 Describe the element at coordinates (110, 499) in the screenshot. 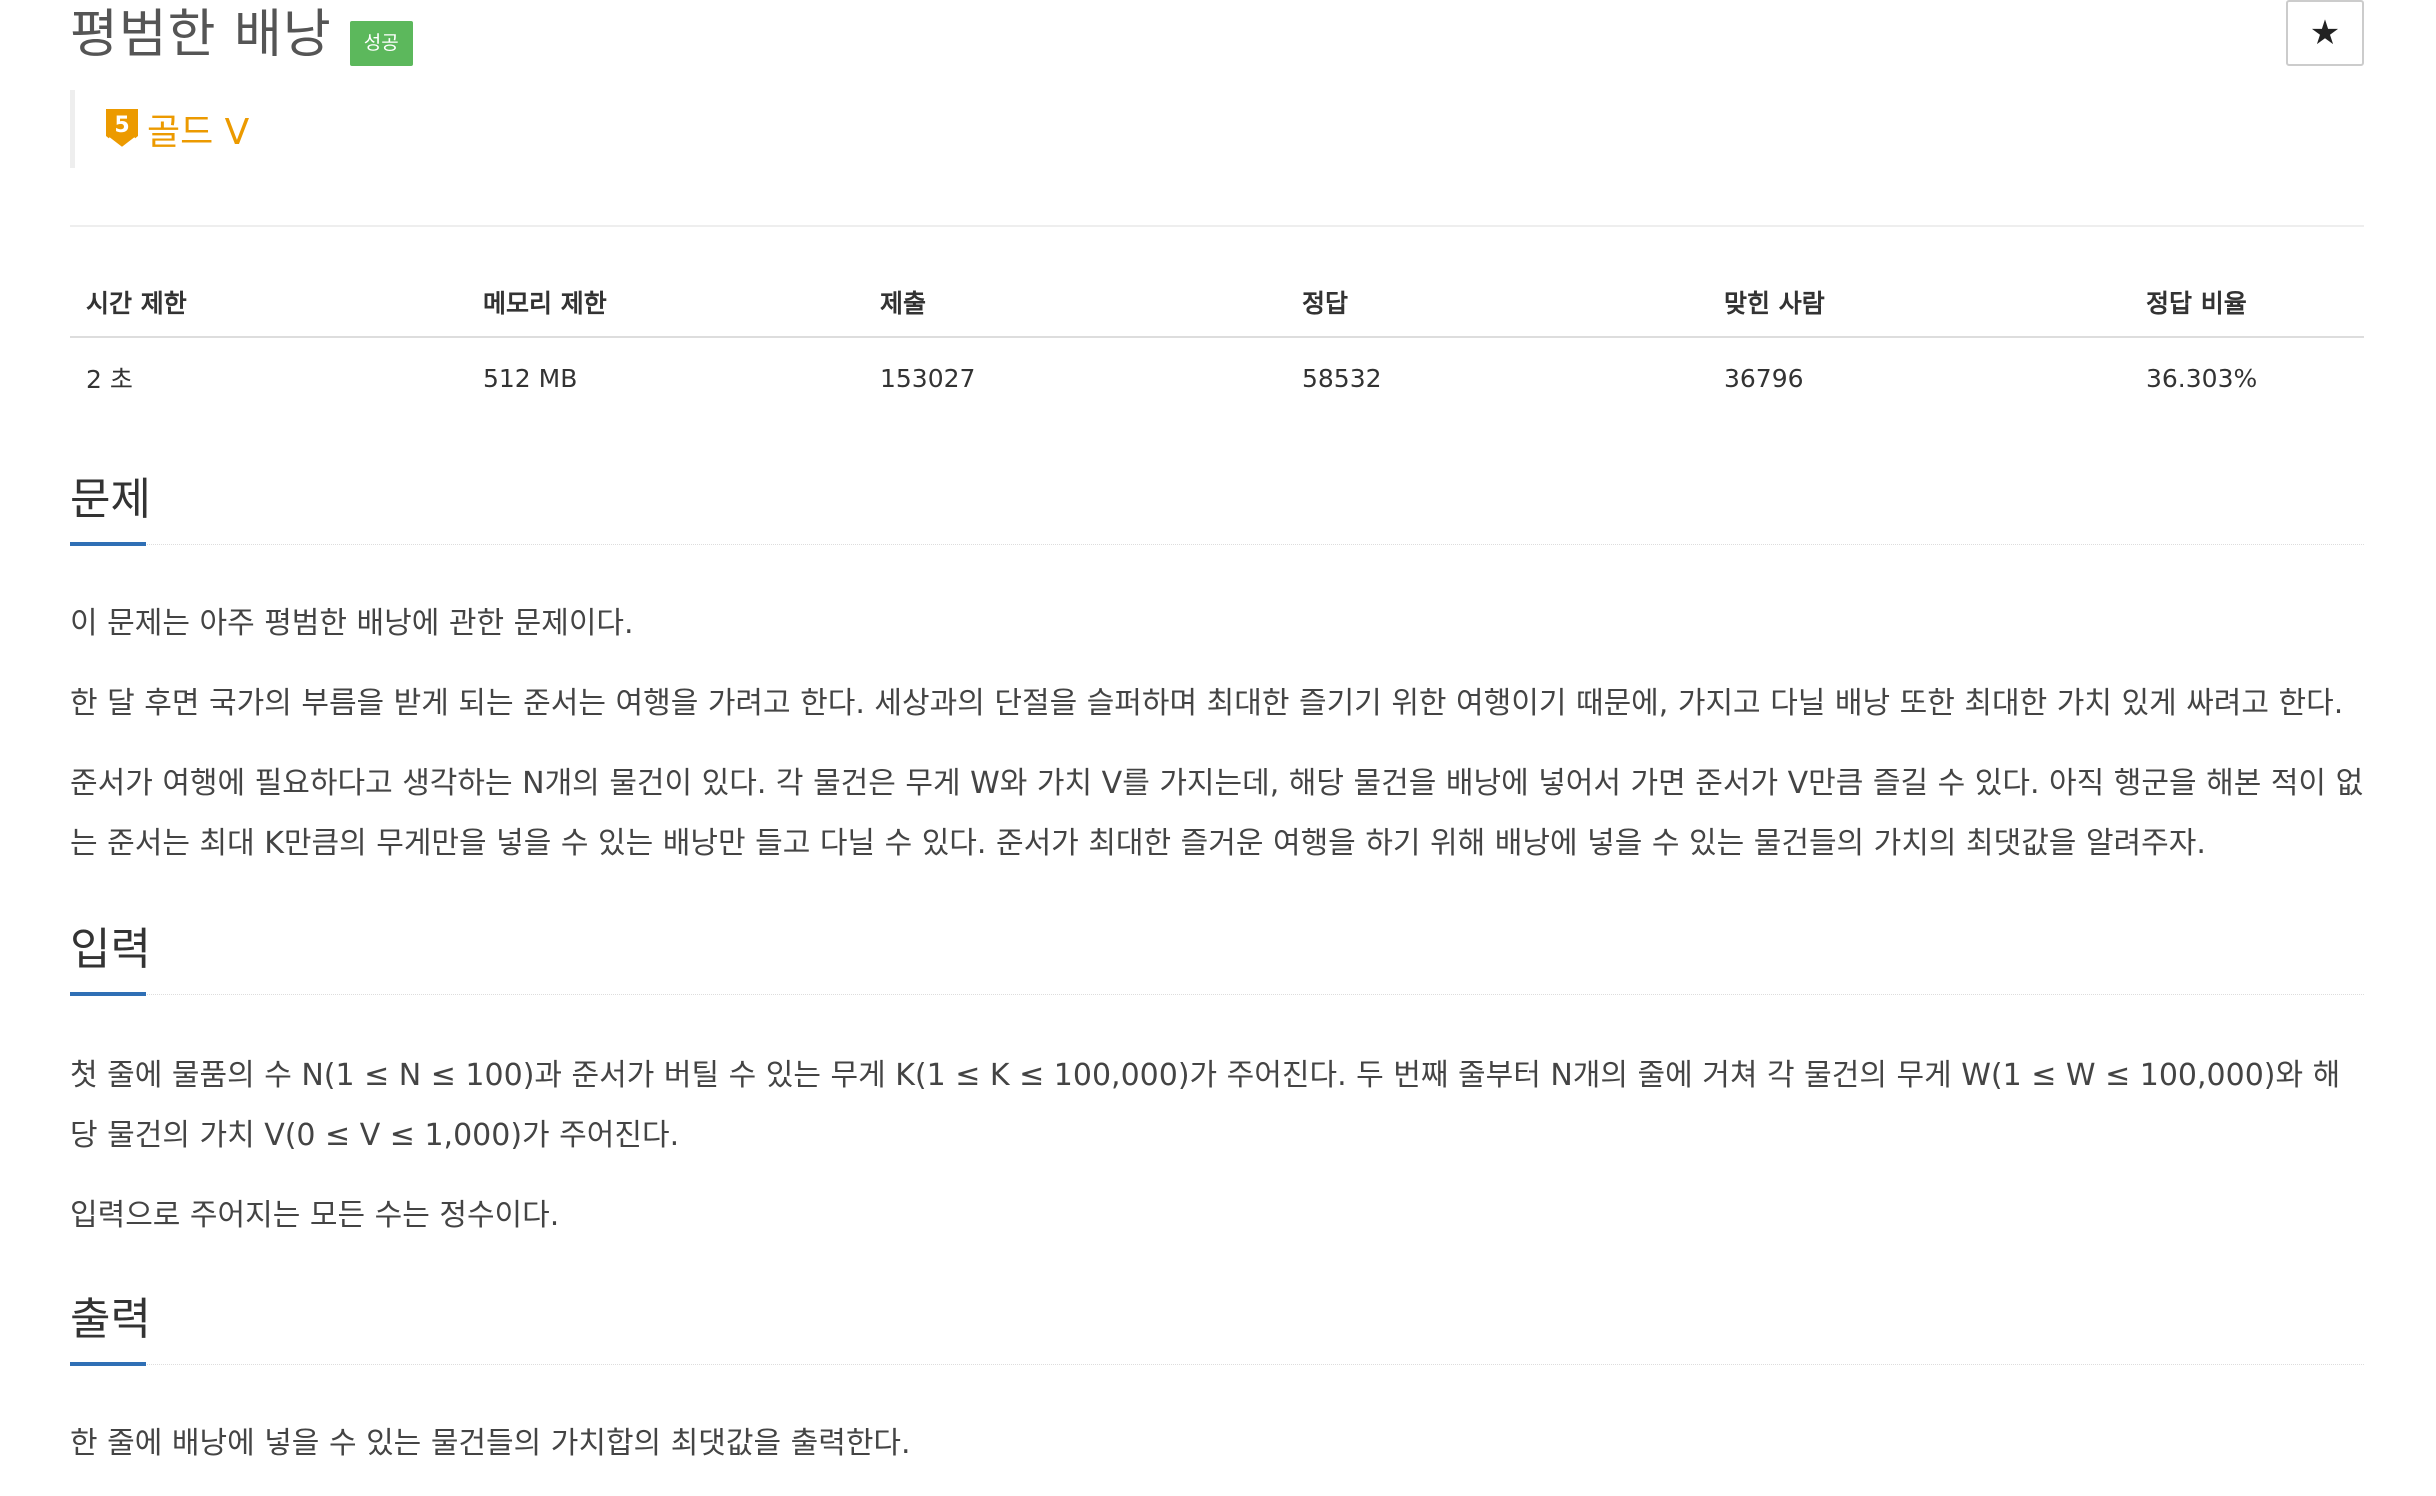

I see `section-problem-title: 문제` at that location.